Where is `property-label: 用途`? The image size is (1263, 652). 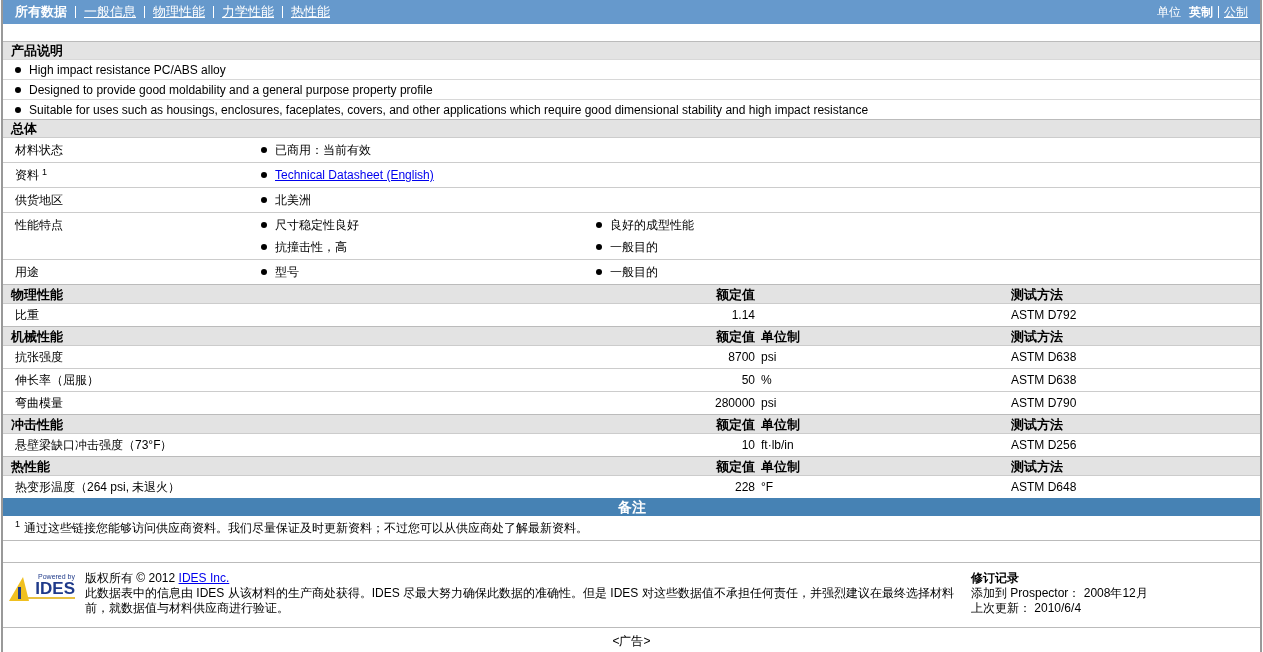 property-label: 用途 is located at coordinates (27, 272).